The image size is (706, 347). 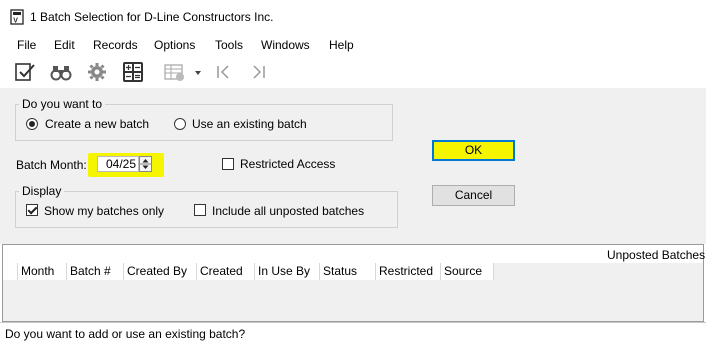 What do you see at coordinates (62, 104) in the screenshot?
I see `batch-choice-legend: Do you want to` at bounding box center [62, 104].